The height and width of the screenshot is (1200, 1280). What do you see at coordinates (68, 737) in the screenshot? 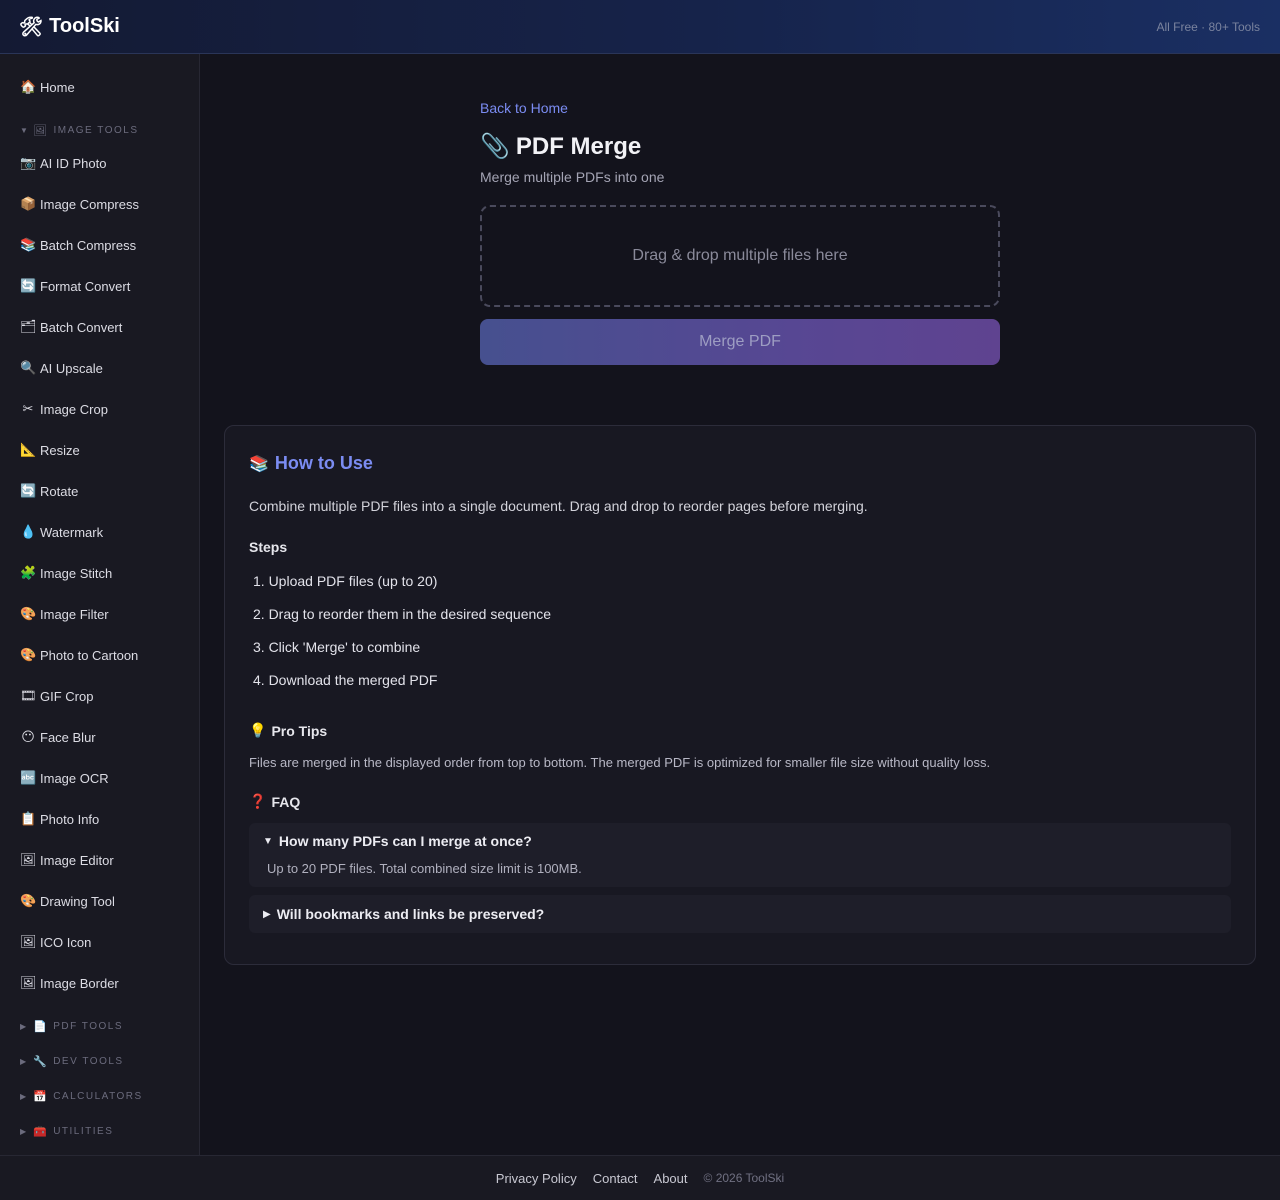
I see `sidebar-item-label: Face Blur` at bounding box center [68, 737].